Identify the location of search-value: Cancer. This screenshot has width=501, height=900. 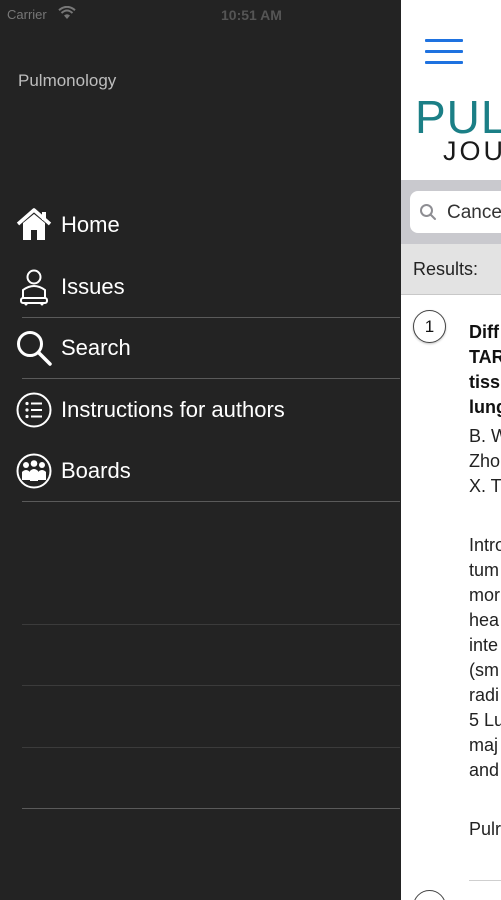
(474, 212).